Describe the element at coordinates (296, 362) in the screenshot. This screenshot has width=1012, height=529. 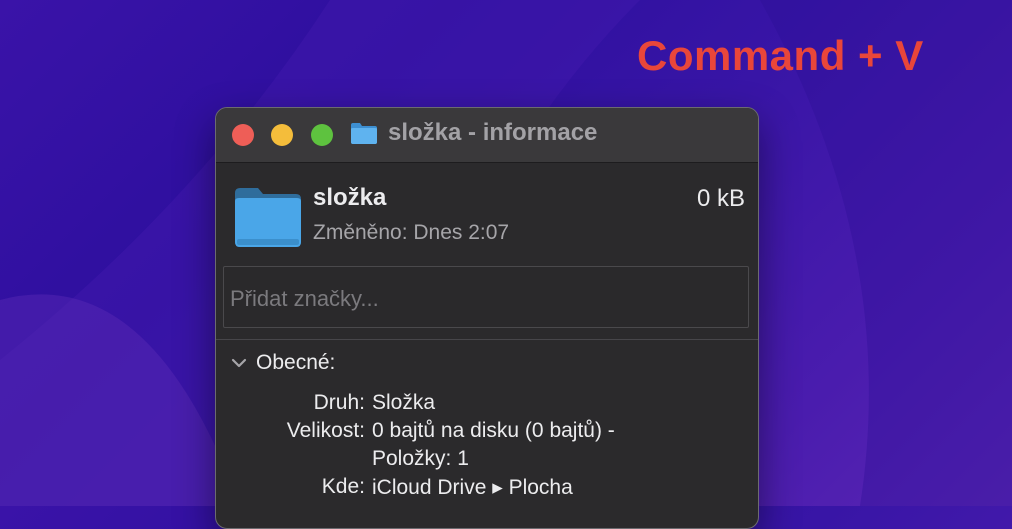
I see `general-section-label: Obecné:` at that location.